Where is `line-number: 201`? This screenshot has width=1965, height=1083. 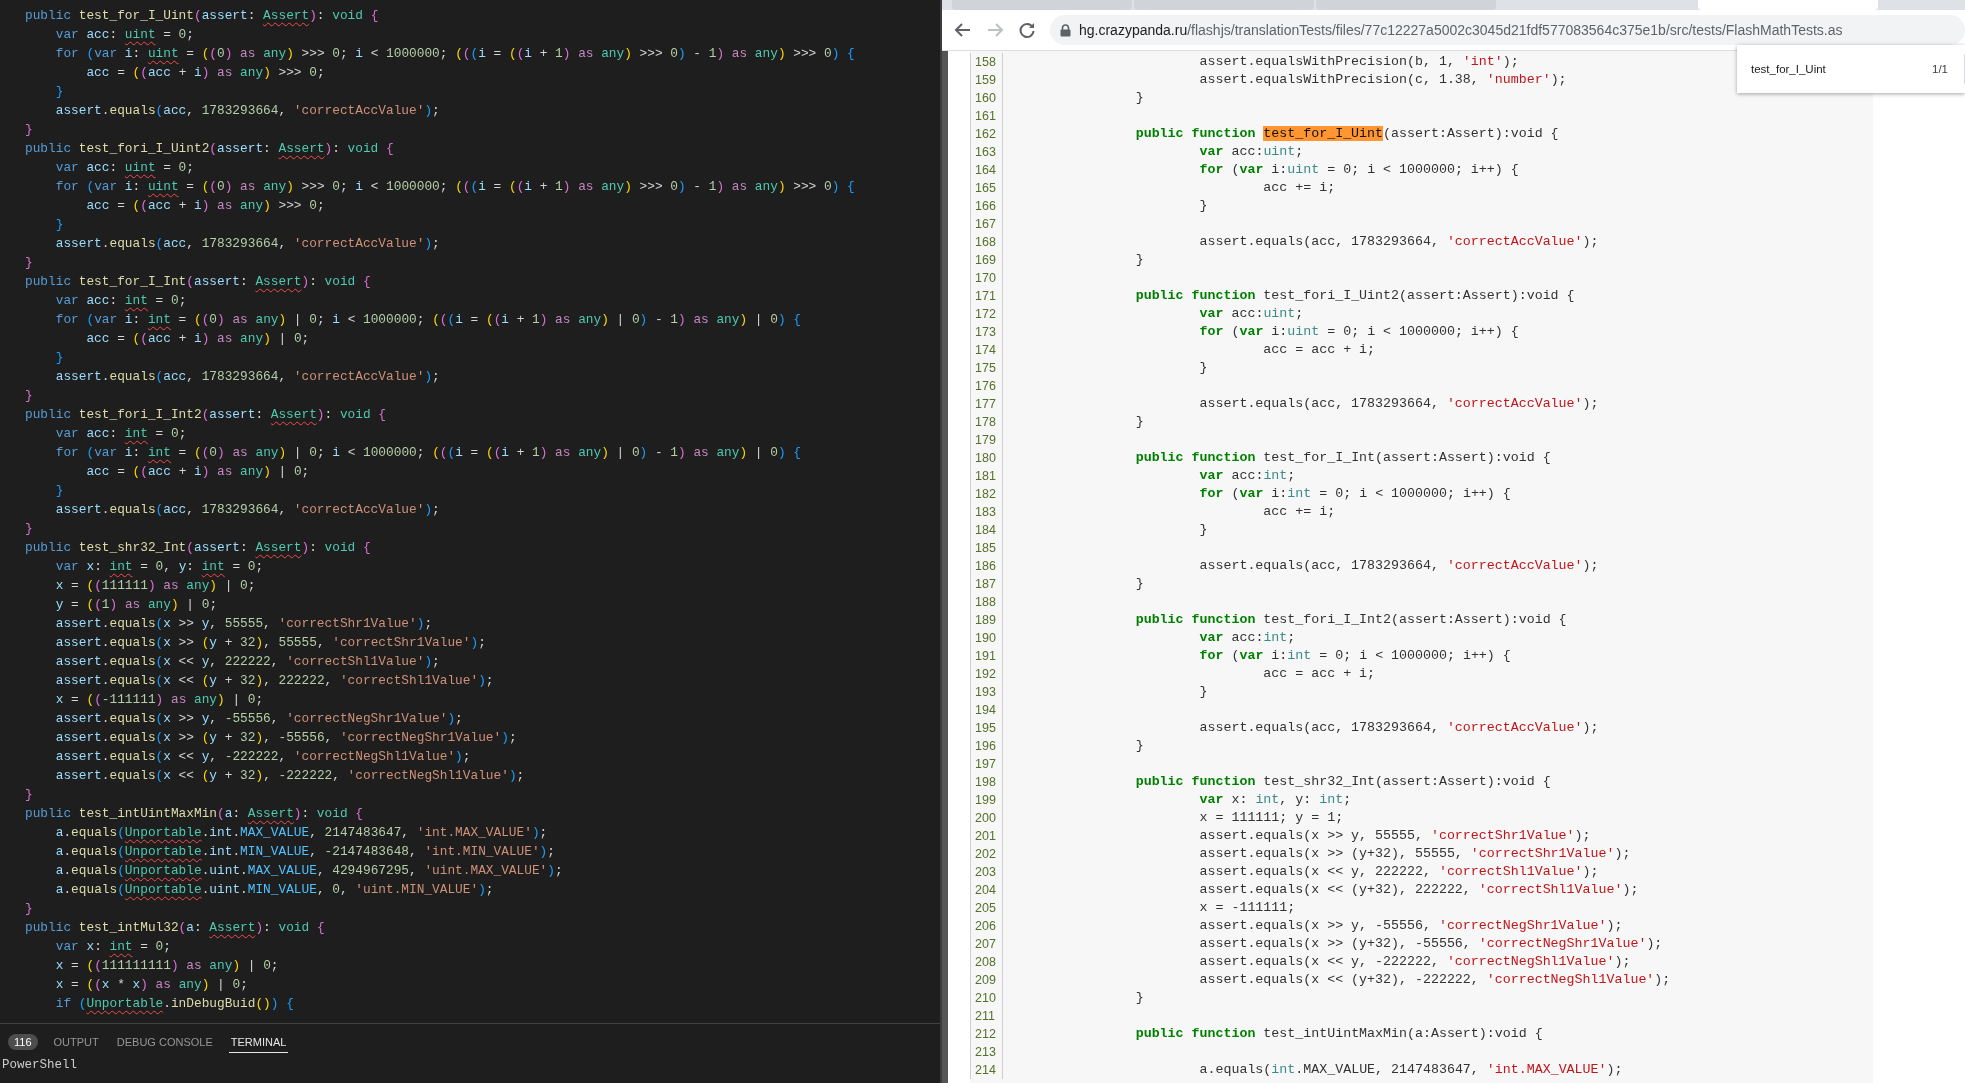
line-number: 201 is located at coordinates (986, 836).